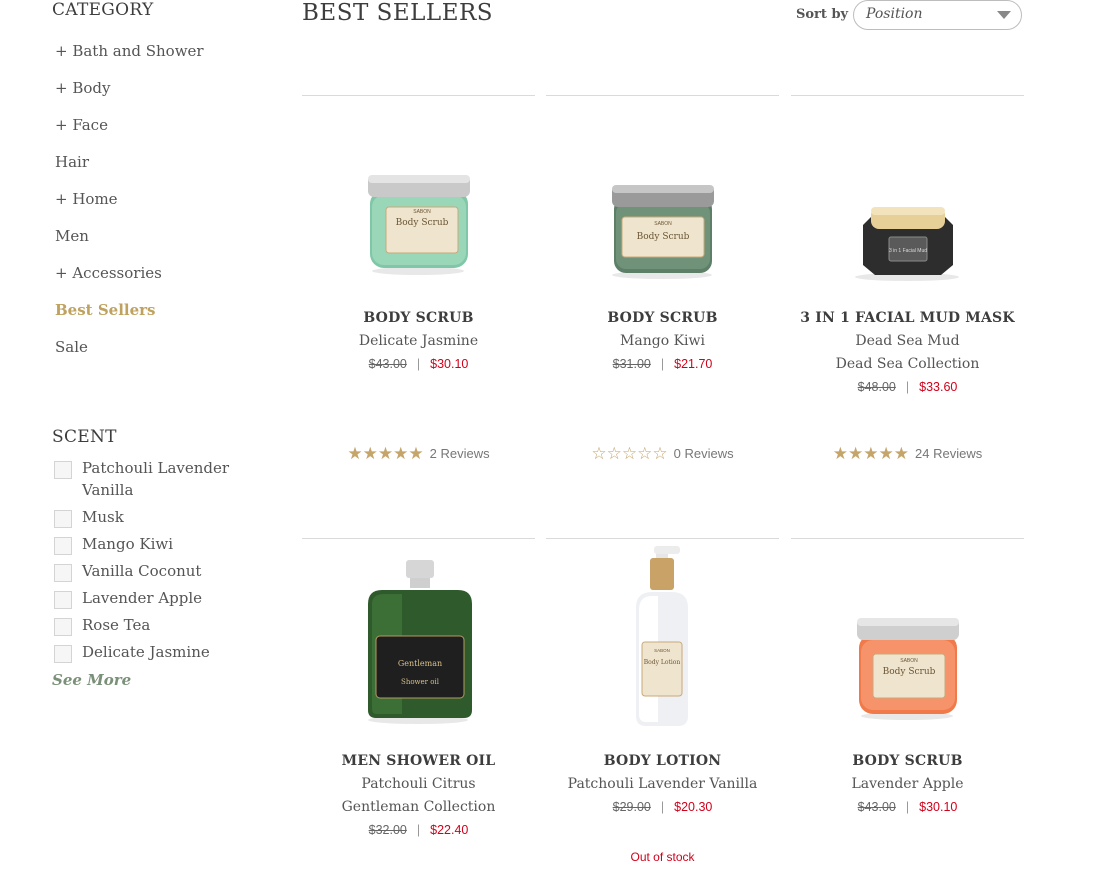 This screenshot has height=886, width=1111. Describe the element at coordinates (418, 784) in the screenshot. I see `product-variant: Patchouli Citrus` at that location.